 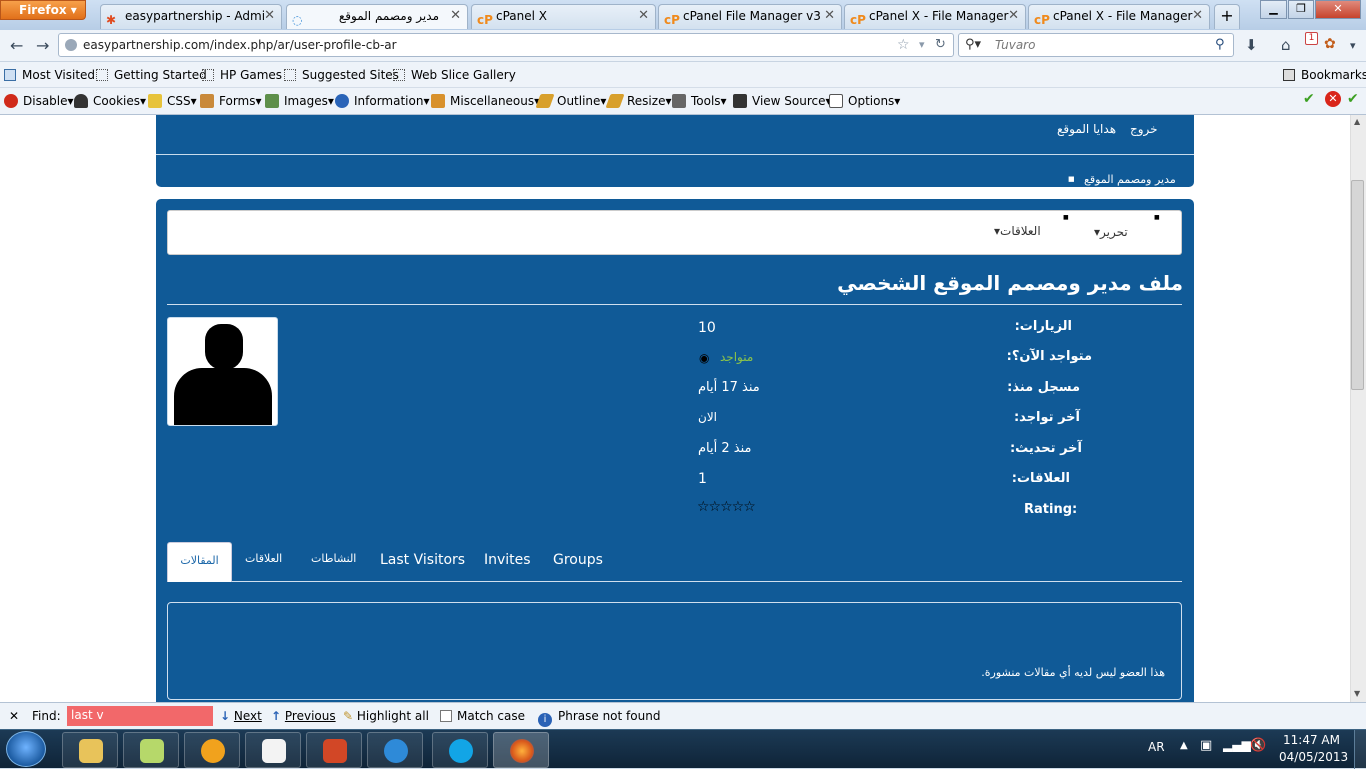 What do you see at coordinates (49, 75) in the screenshot?
I see `bookmark-most-visited: Most Visited` at bounding box center [49, 75].